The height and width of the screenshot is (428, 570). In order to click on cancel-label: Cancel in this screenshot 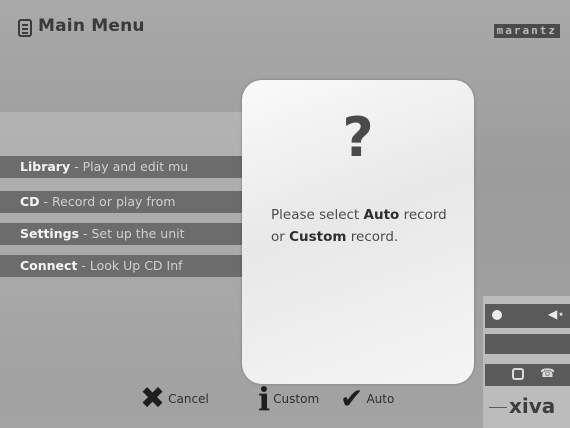, I will do `click(188, 399)`.